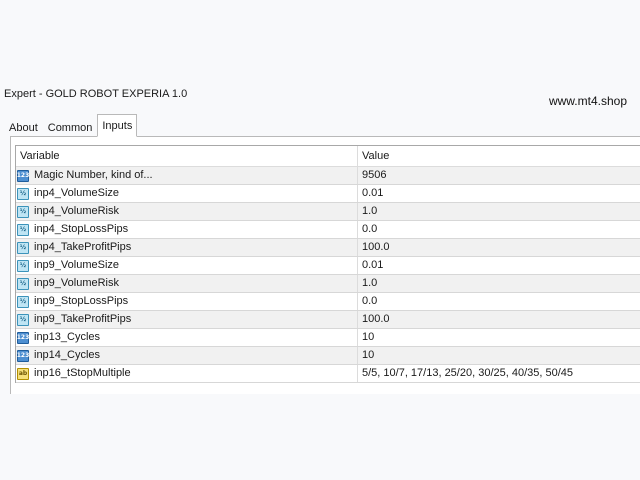 This screenshot has height=480, width=640. I want to click on variable-cell: ½ inp4_TakeProfitPips, so click(187, 247).